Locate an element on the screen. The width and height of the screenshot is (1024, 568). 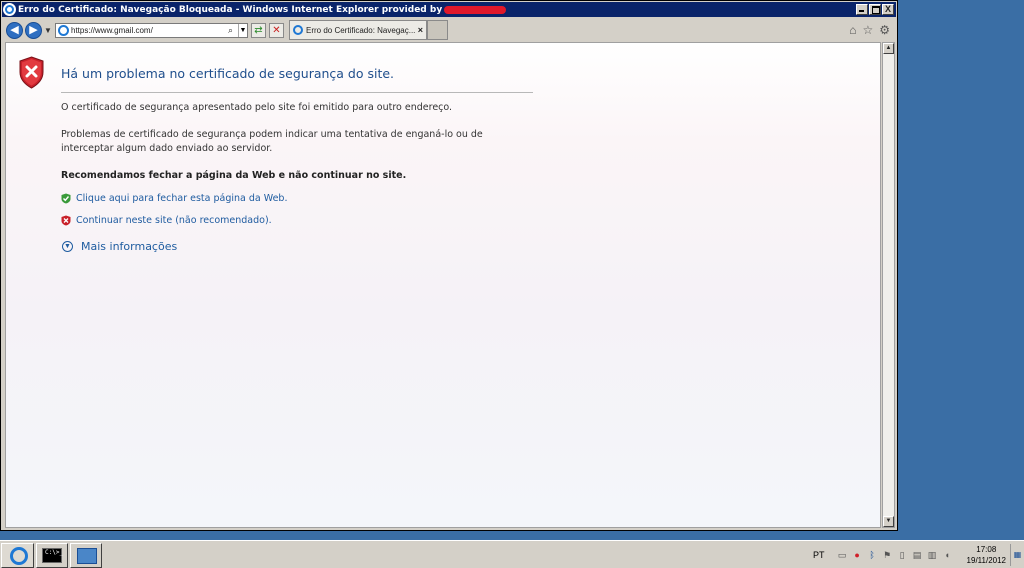
vertical-scrollbar: ▲ ▼ is located at coordinates (888, 285).